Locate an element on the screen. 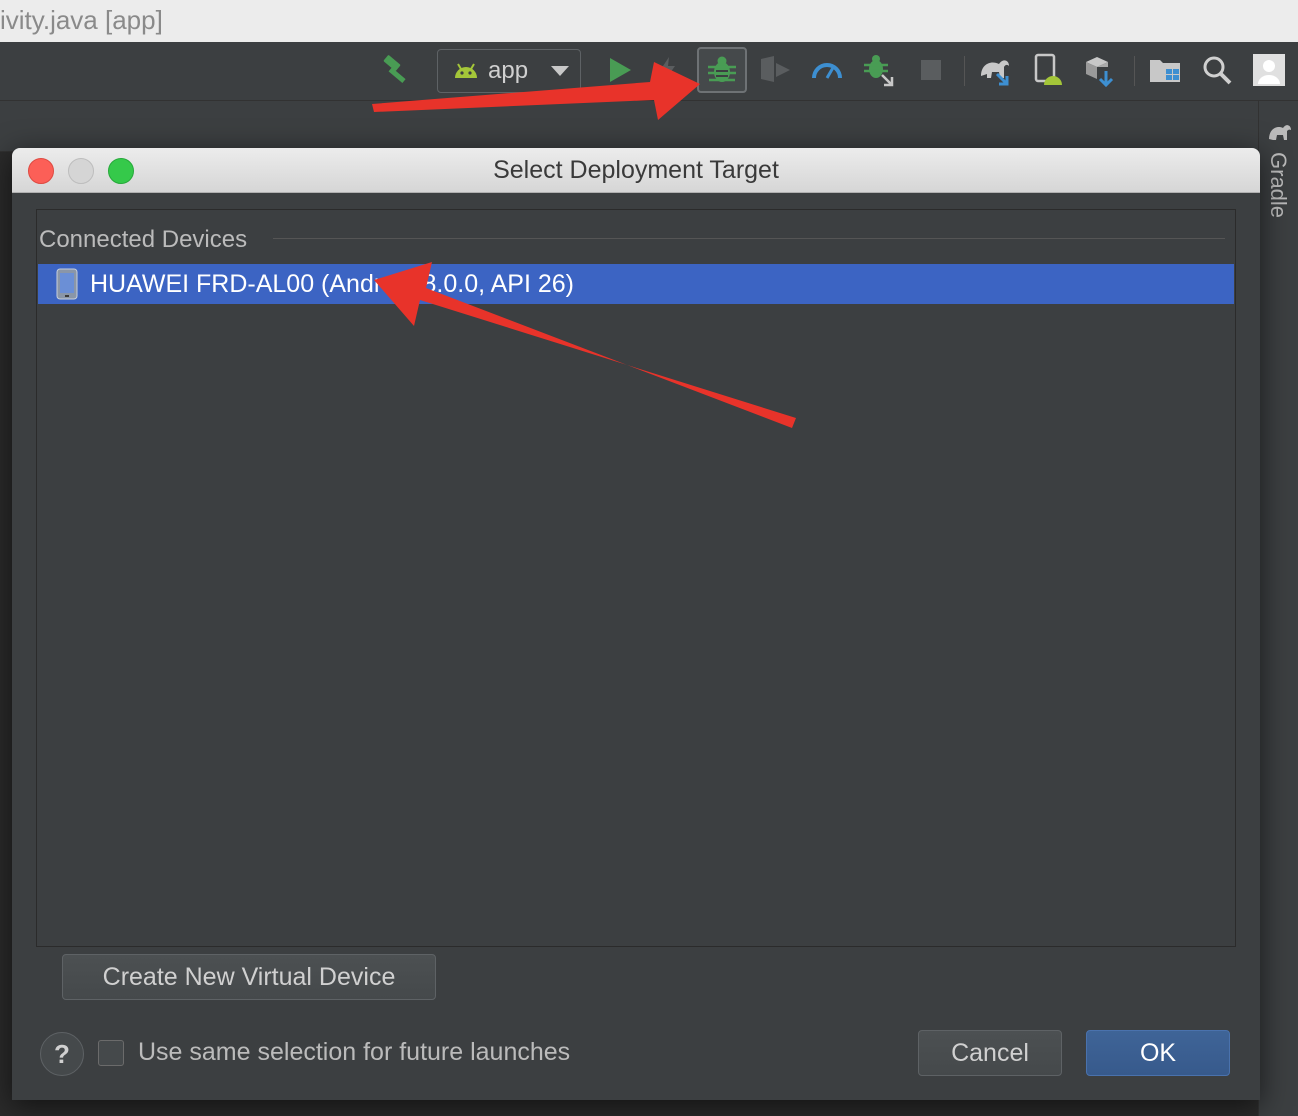 This screenshot has height=1116, width=1298. run-configuration-selector: app is located at coordinates (509, 71).